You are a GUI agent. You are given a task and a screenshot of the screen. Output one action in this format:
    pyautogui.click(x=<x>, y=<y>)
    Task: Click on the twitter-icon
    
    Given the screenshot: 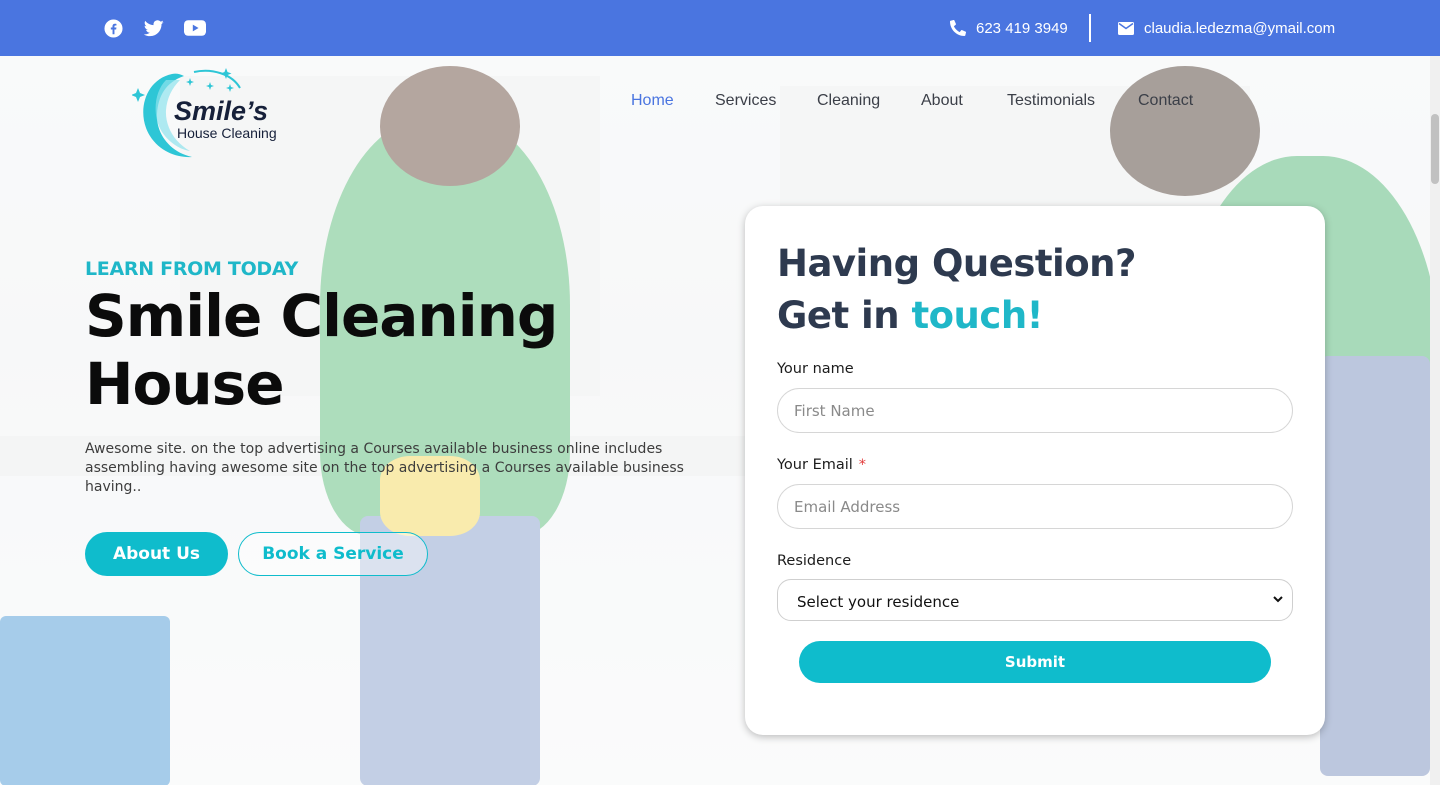 What is the action you would take?
    pyautogui.click(x=154, y=28)
    